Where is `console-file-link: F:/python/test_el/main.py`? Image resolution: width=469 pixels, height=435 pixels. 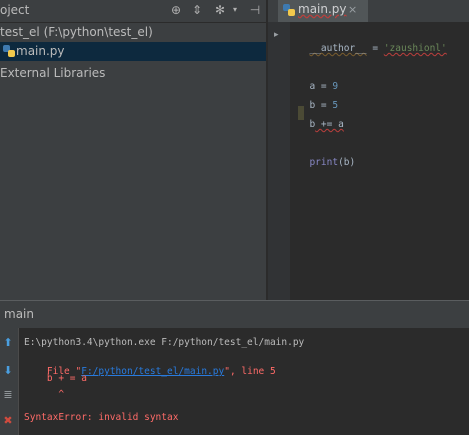
console-file-link: F:/python/test_el/main.py is located at coordinates (152, 371).